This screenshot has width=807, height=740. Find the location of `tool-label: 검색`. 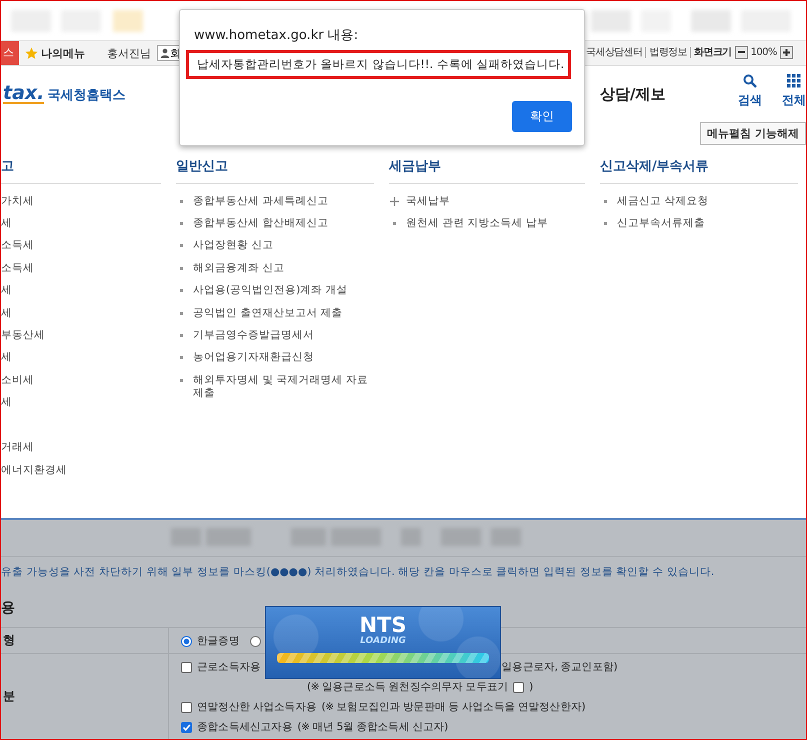

tool-label: 검색 is located at coordinates (750, 100).